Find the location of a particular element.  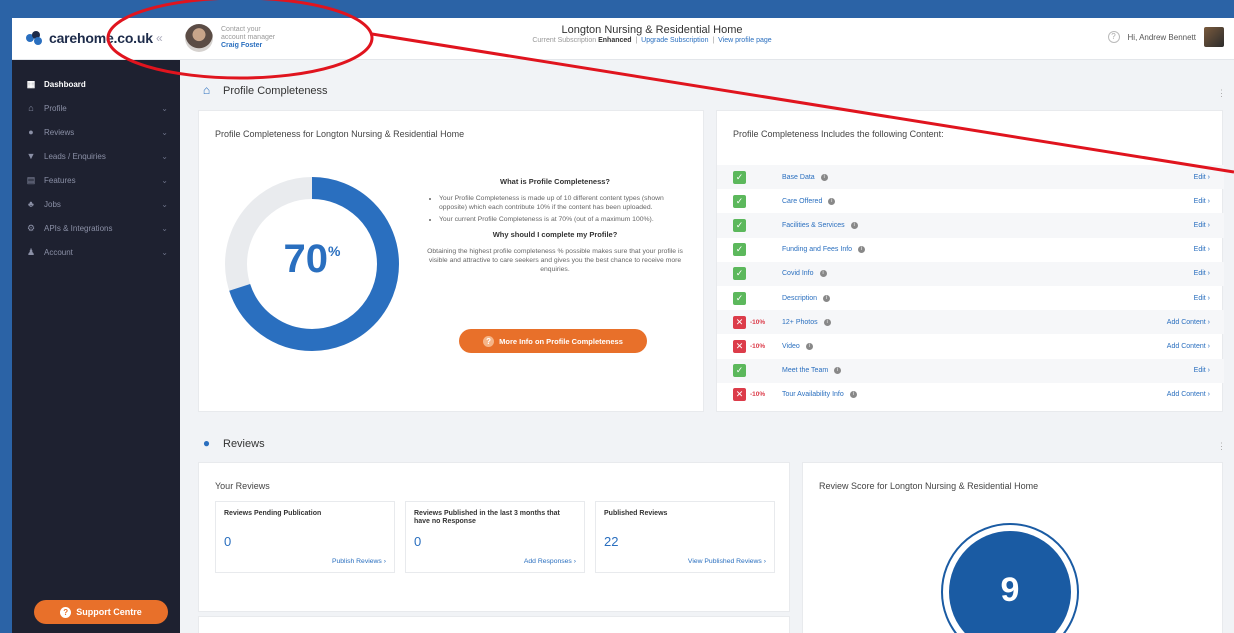

user-icon: ♟ is located at coordinates (31, 252).